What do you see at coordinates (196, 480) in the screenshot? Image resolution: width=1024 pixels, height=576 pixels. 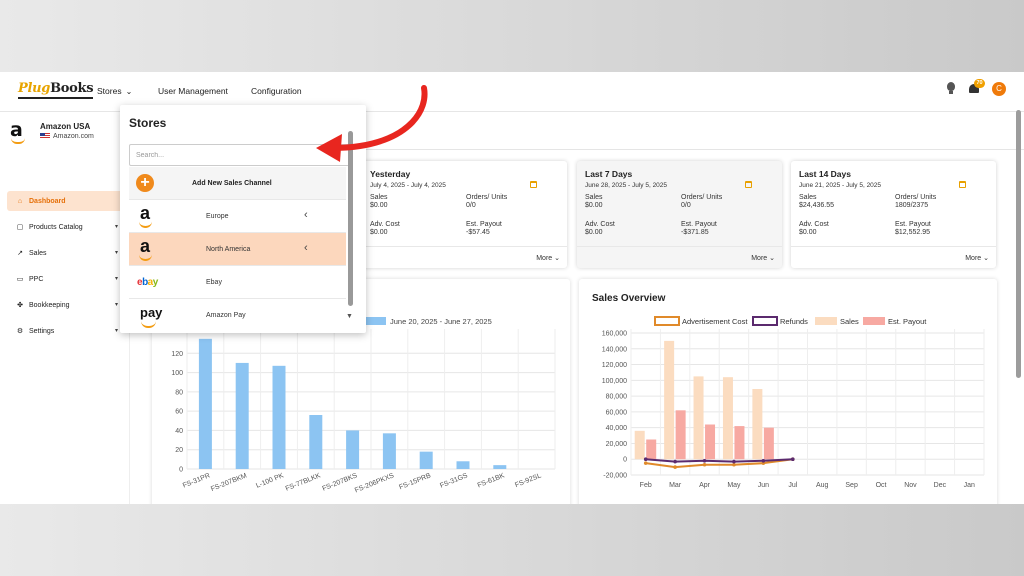 I see `x-tick-label: FS-31PR` at bounding box center [196, 480].